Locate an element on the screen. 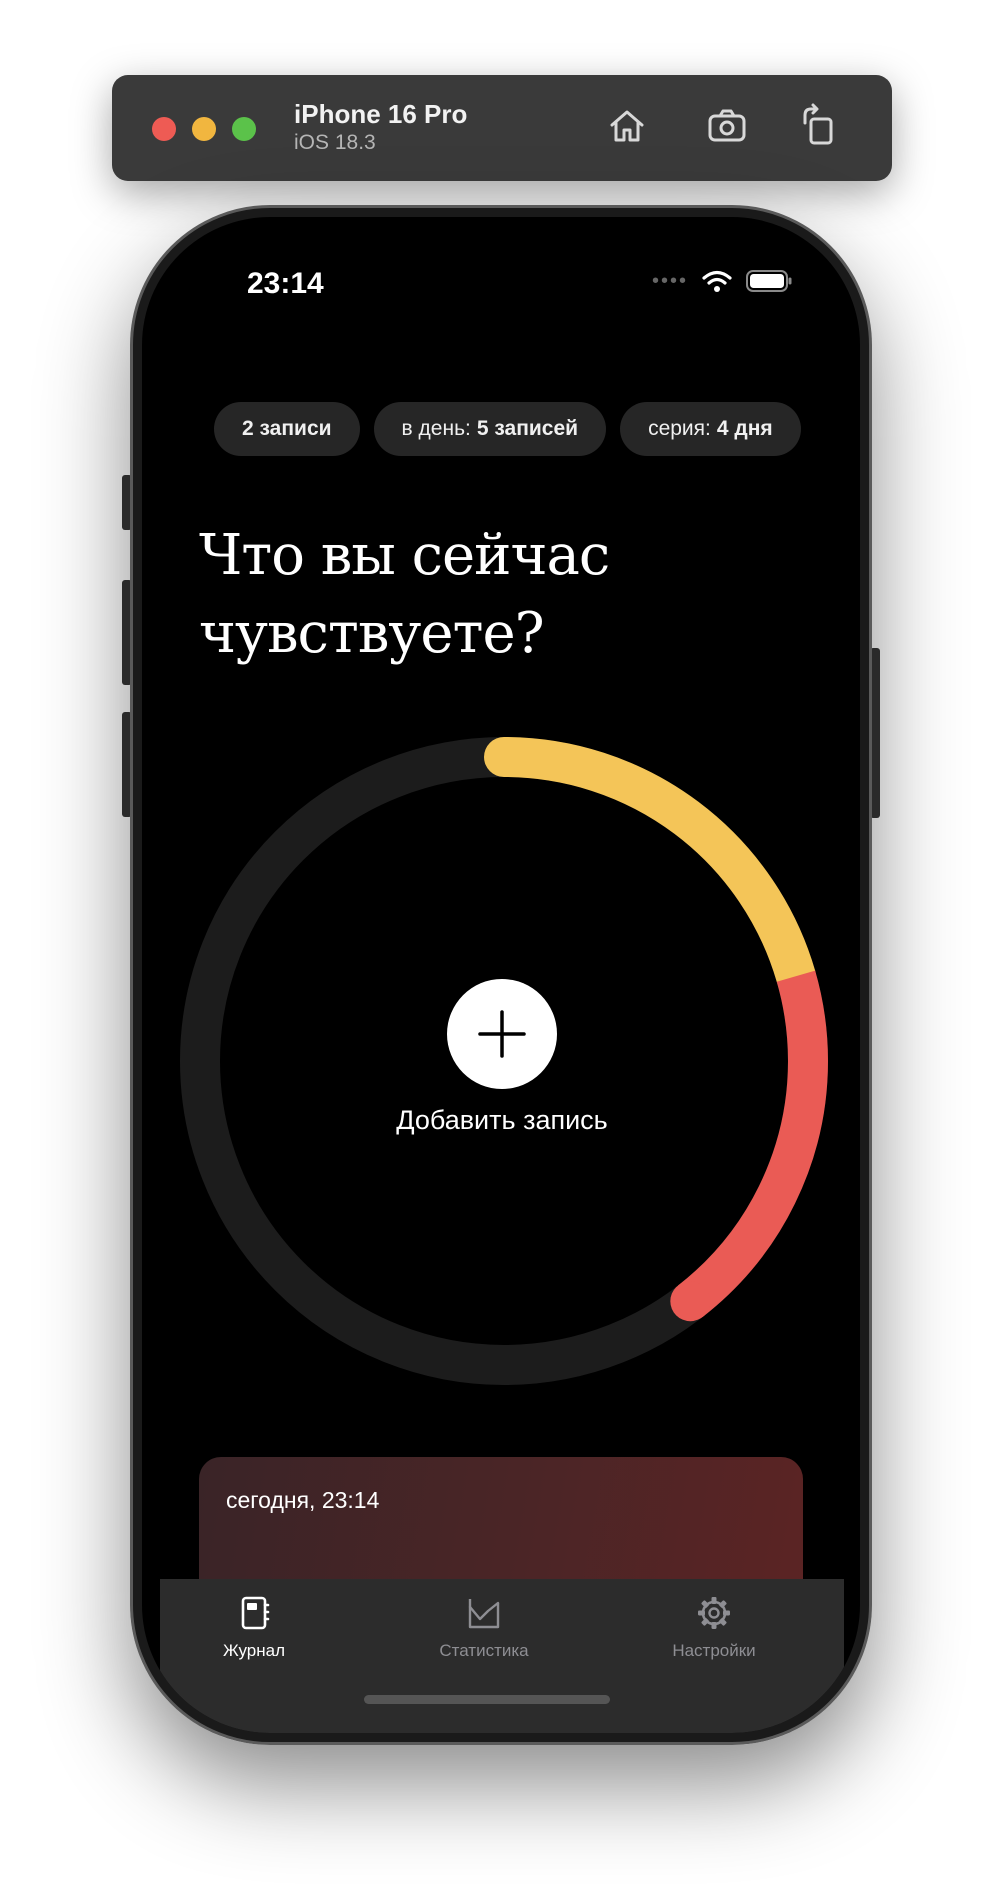 The width and height of the screenshot is (1002, 1898). entries-count-chip: 2 записи is located at coordinates (287, 429).